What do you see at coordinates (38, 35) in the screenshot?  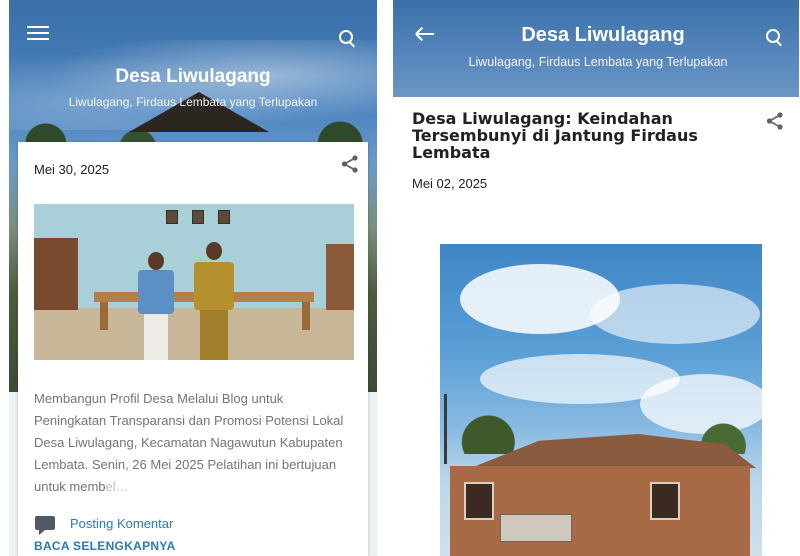 I see `hamburger-menu-icon` at bounding box center [38, 35].